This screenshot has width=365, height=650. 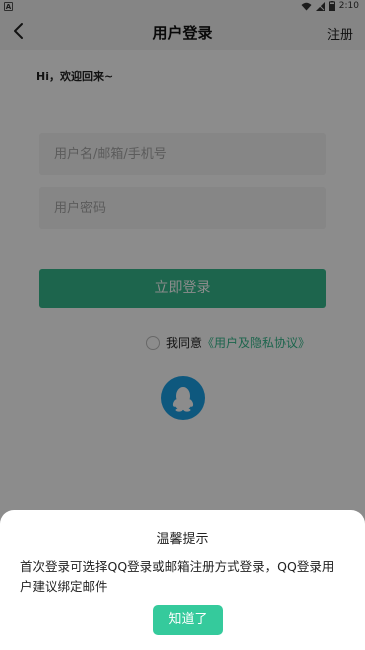 What do you see at coordinates (182, 539) in the screenshot?
I see `dialog-title: 温馨提示` at bounding box center [182, 539].